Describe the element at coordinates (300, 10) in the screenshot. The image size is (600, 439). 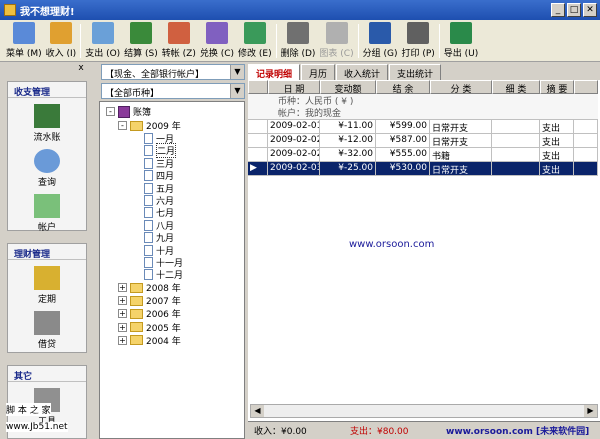
I see `title-bar: 我不想理财! _ □ ✕` at that location.